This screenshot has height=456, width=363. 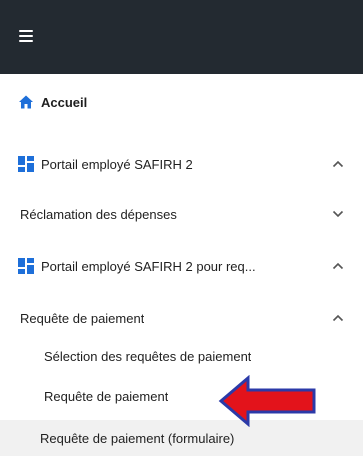 What do you see at coordinates (106, 396) in the screenshot?
I see `submenu-item-label: Requête de paiement` at bounding box center [106, 396].